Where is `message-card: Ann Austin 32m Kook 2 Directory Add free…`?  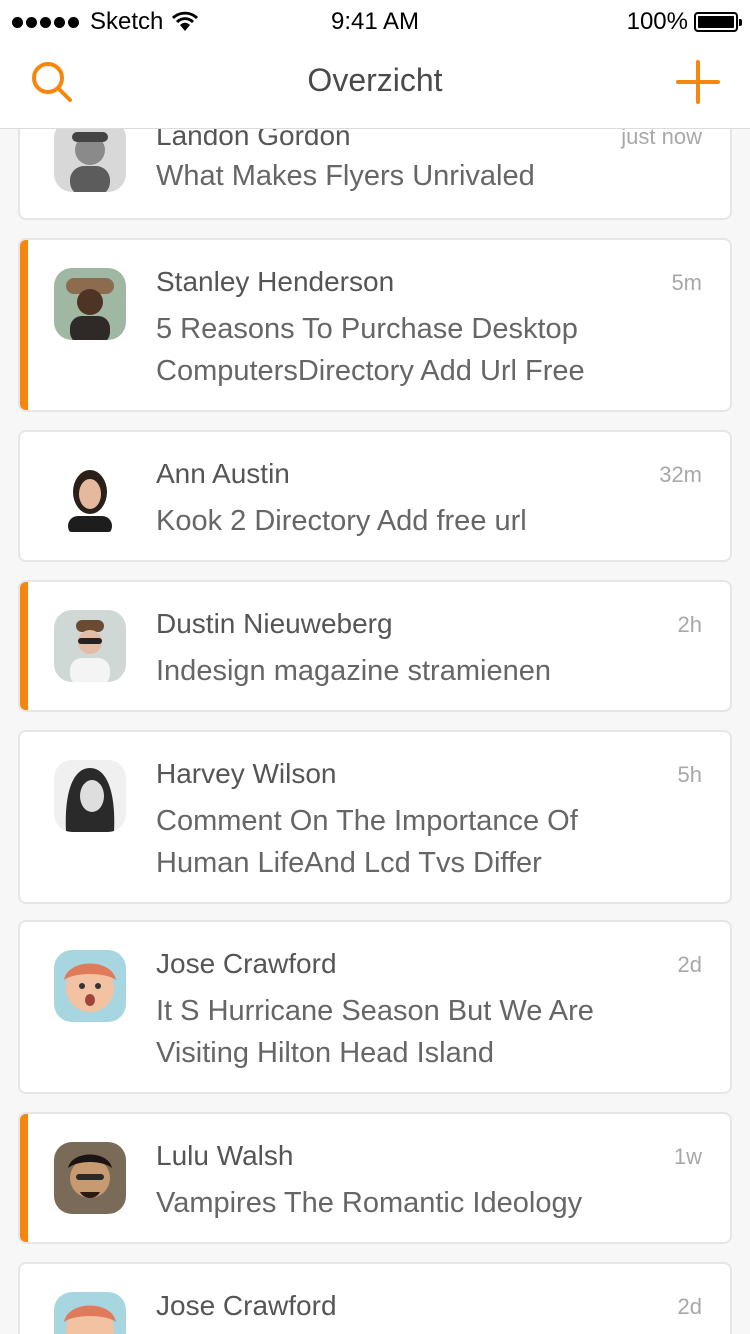
message-card: Ann Austin 32m Kook 2 Directory Add free… is located at coordinates (375, 496).